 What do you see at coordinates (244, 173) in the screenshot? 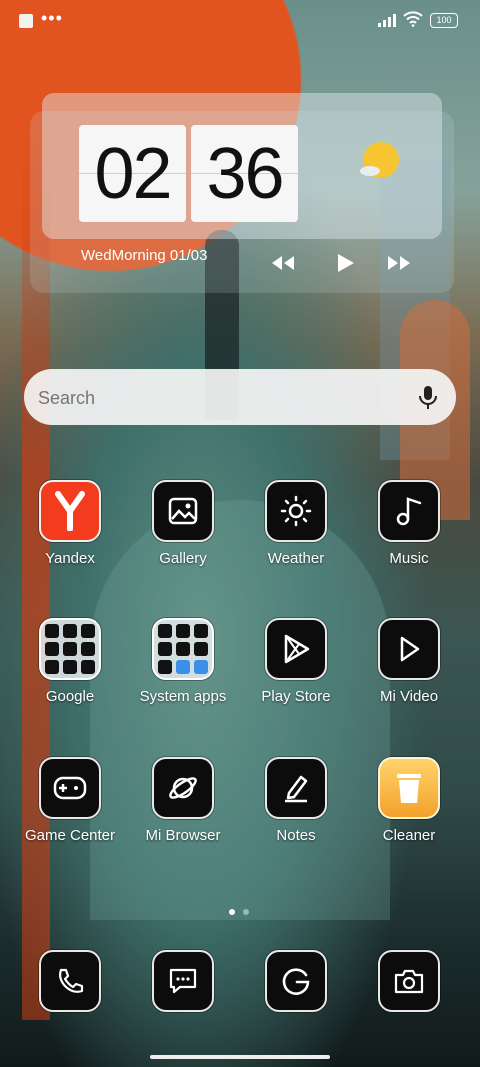
I see `clock-minutes: 36` at bounding box center [244, 173].